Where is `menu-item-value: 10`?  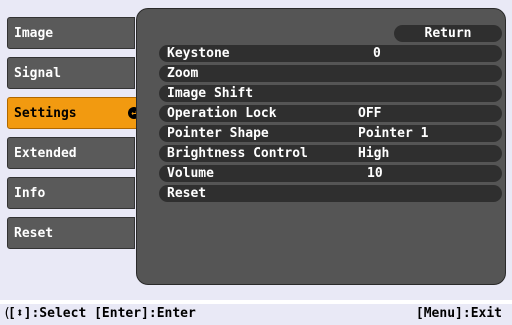
menu-item-value: 10 is located at coordinates (375, 173).